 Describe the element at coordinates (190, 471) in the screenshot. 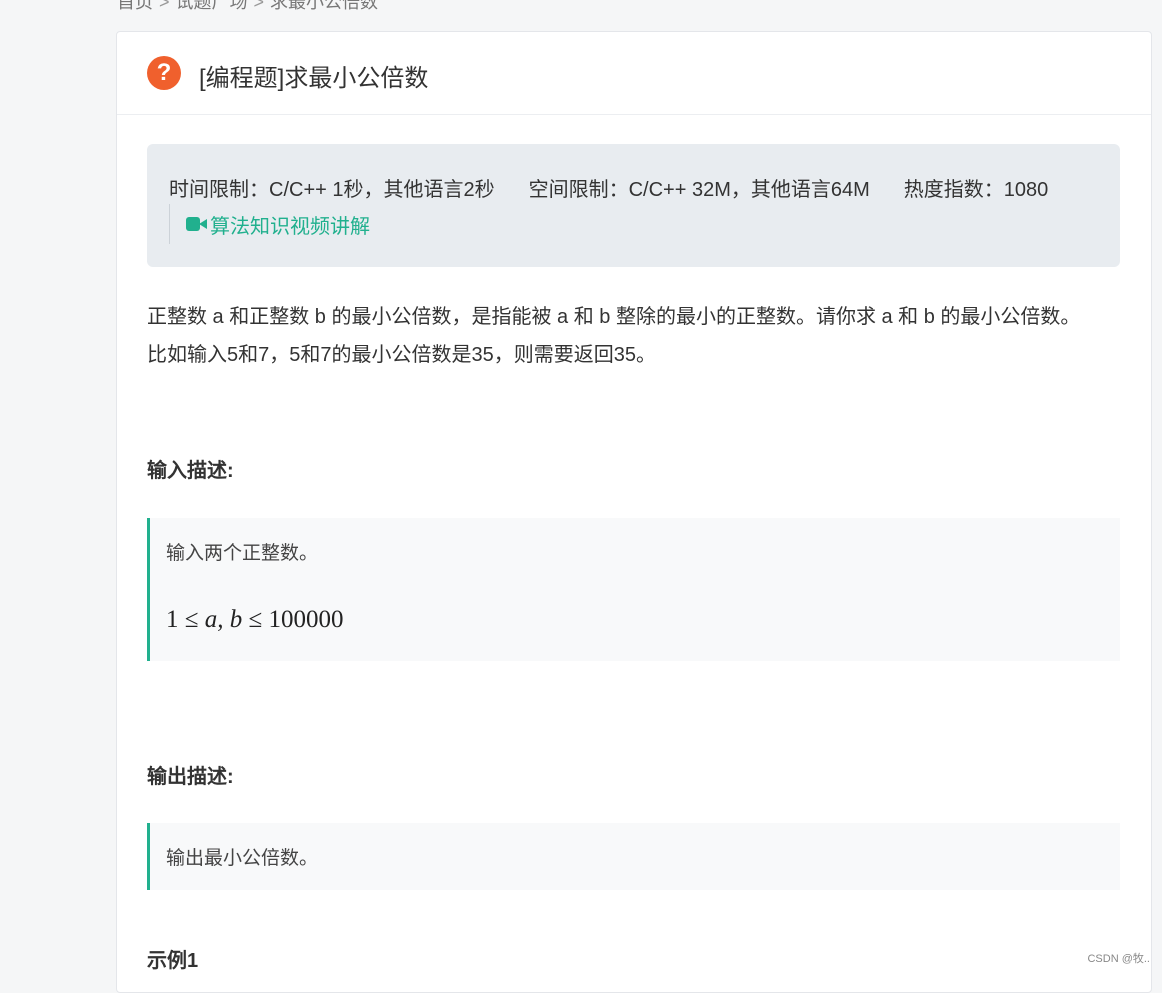

I see `input-description-title: 输入描述:` at that location.